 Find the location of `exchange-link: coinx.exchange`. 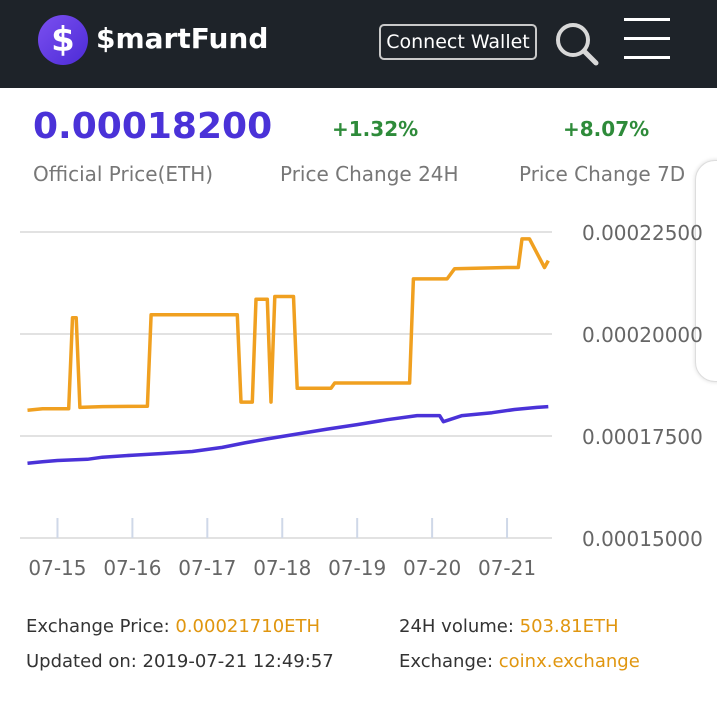

exchange-link: coinx.exchange is located at coordinates (569, 661).